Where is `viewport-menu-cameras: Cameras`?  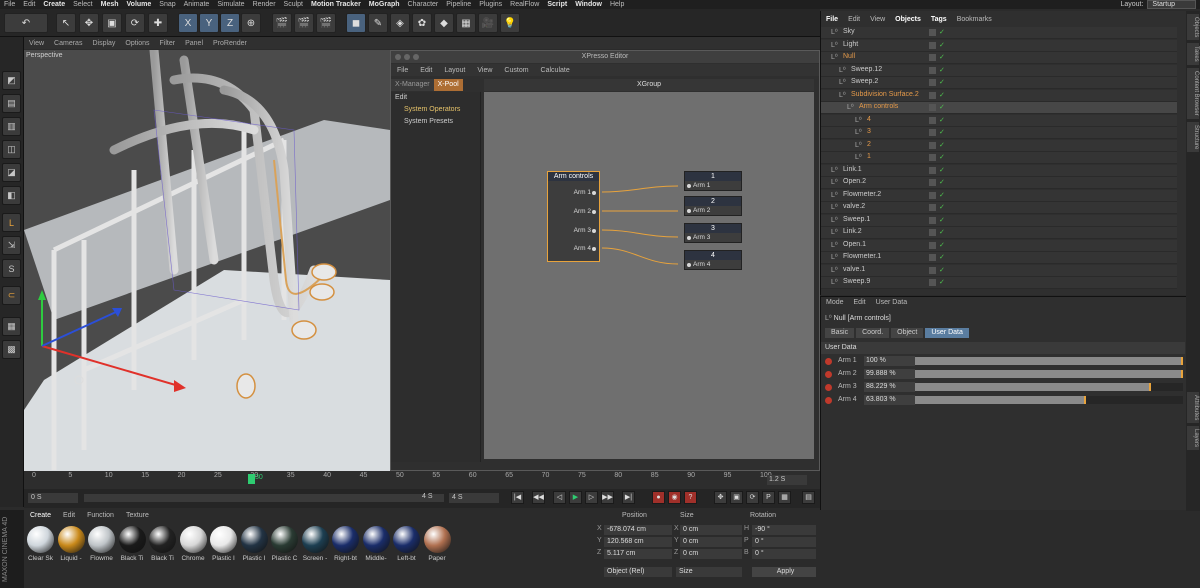 viewport-menu-cameras: Cameras is located at coordinates (68, 43).